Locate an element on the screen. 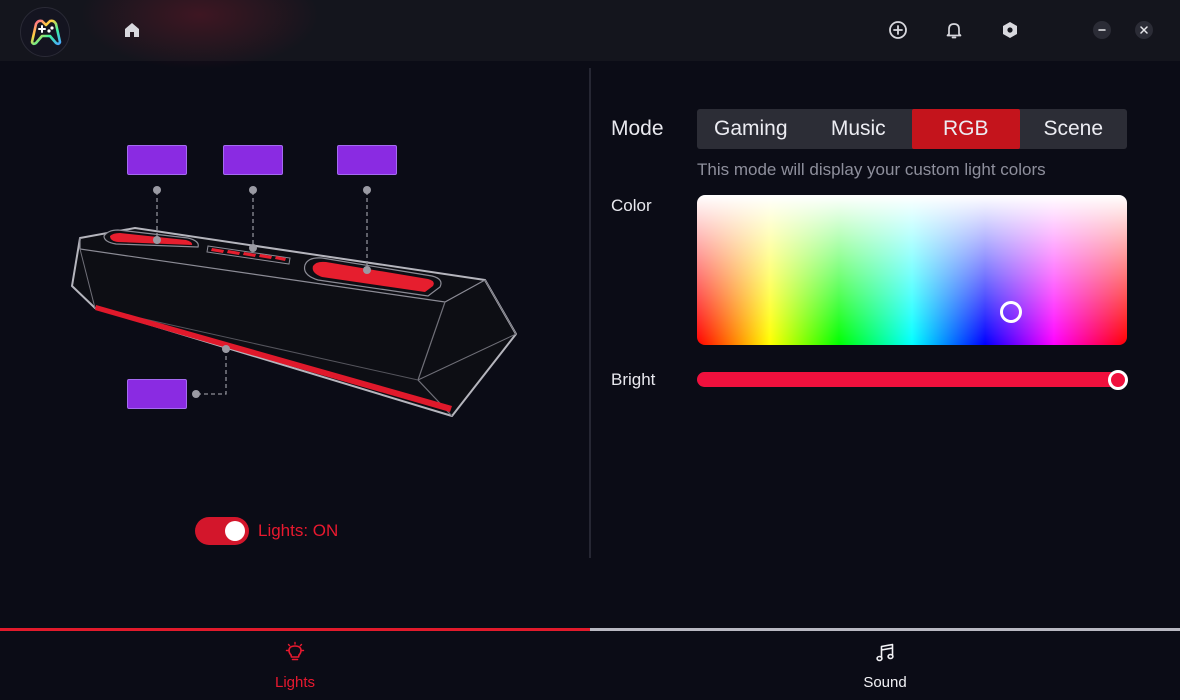 The image size is (1180, 700). mode-segmented-control: Gaming Music RGB Scene is located at coordinates (912, 129).